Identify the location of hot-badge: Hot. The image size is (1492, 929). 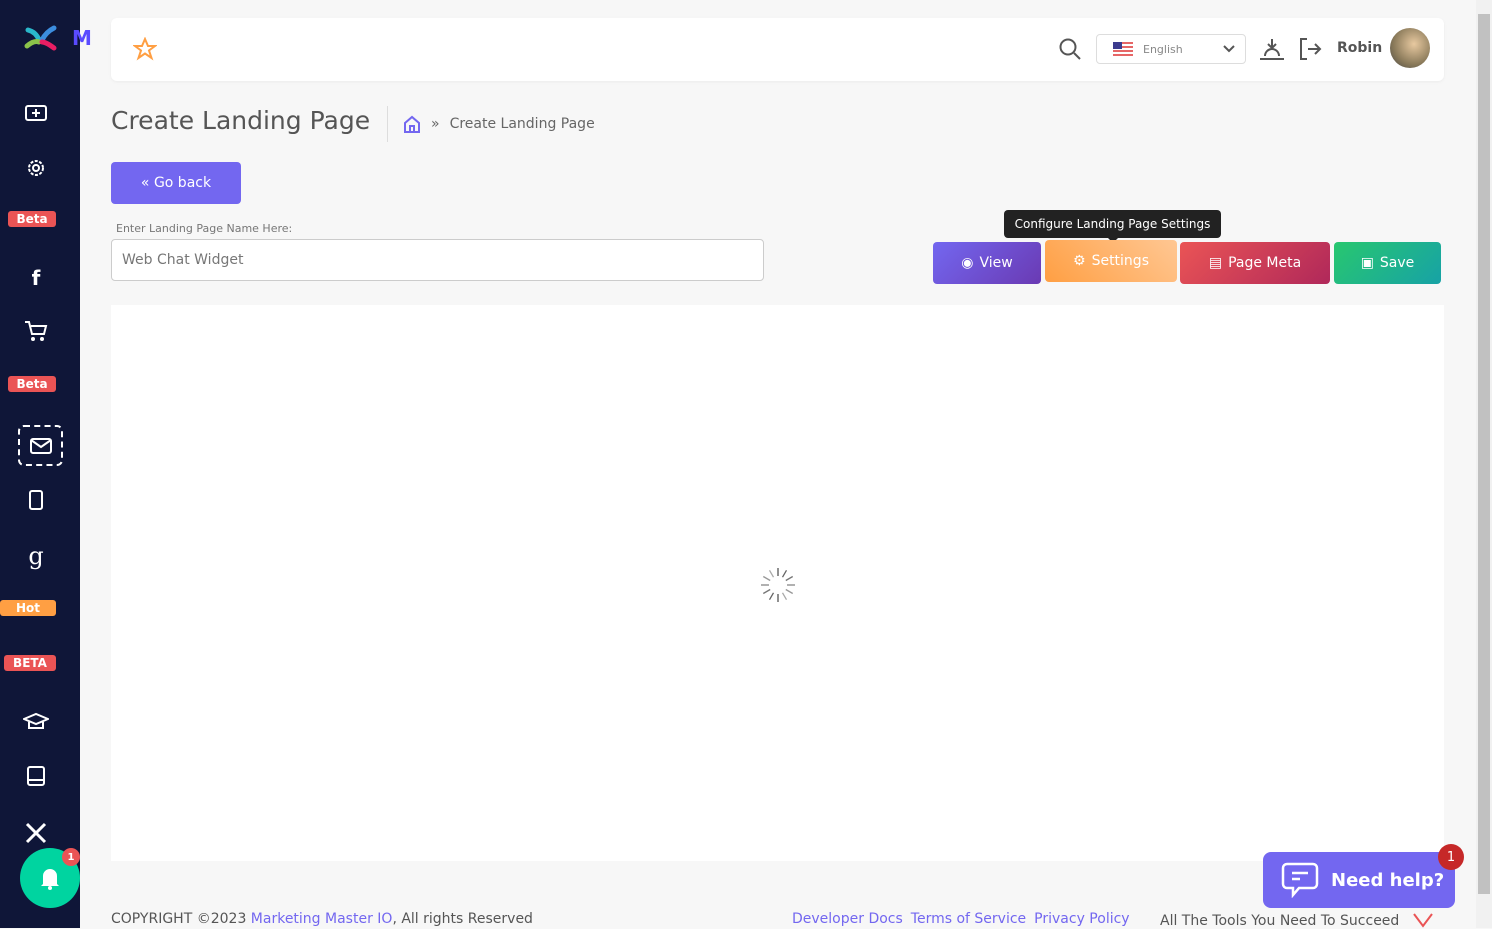
(28, 608).